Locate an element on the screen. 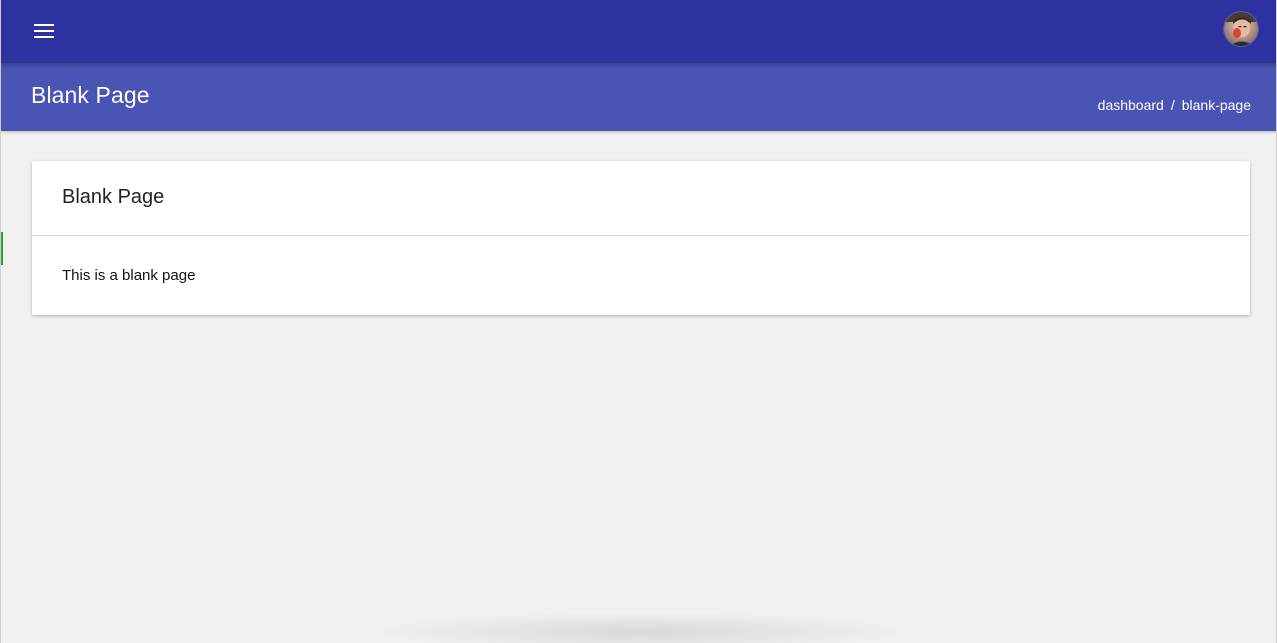 This screenshot has width=1277, height=643. top-toolbar is located at coordinates (638, 31).